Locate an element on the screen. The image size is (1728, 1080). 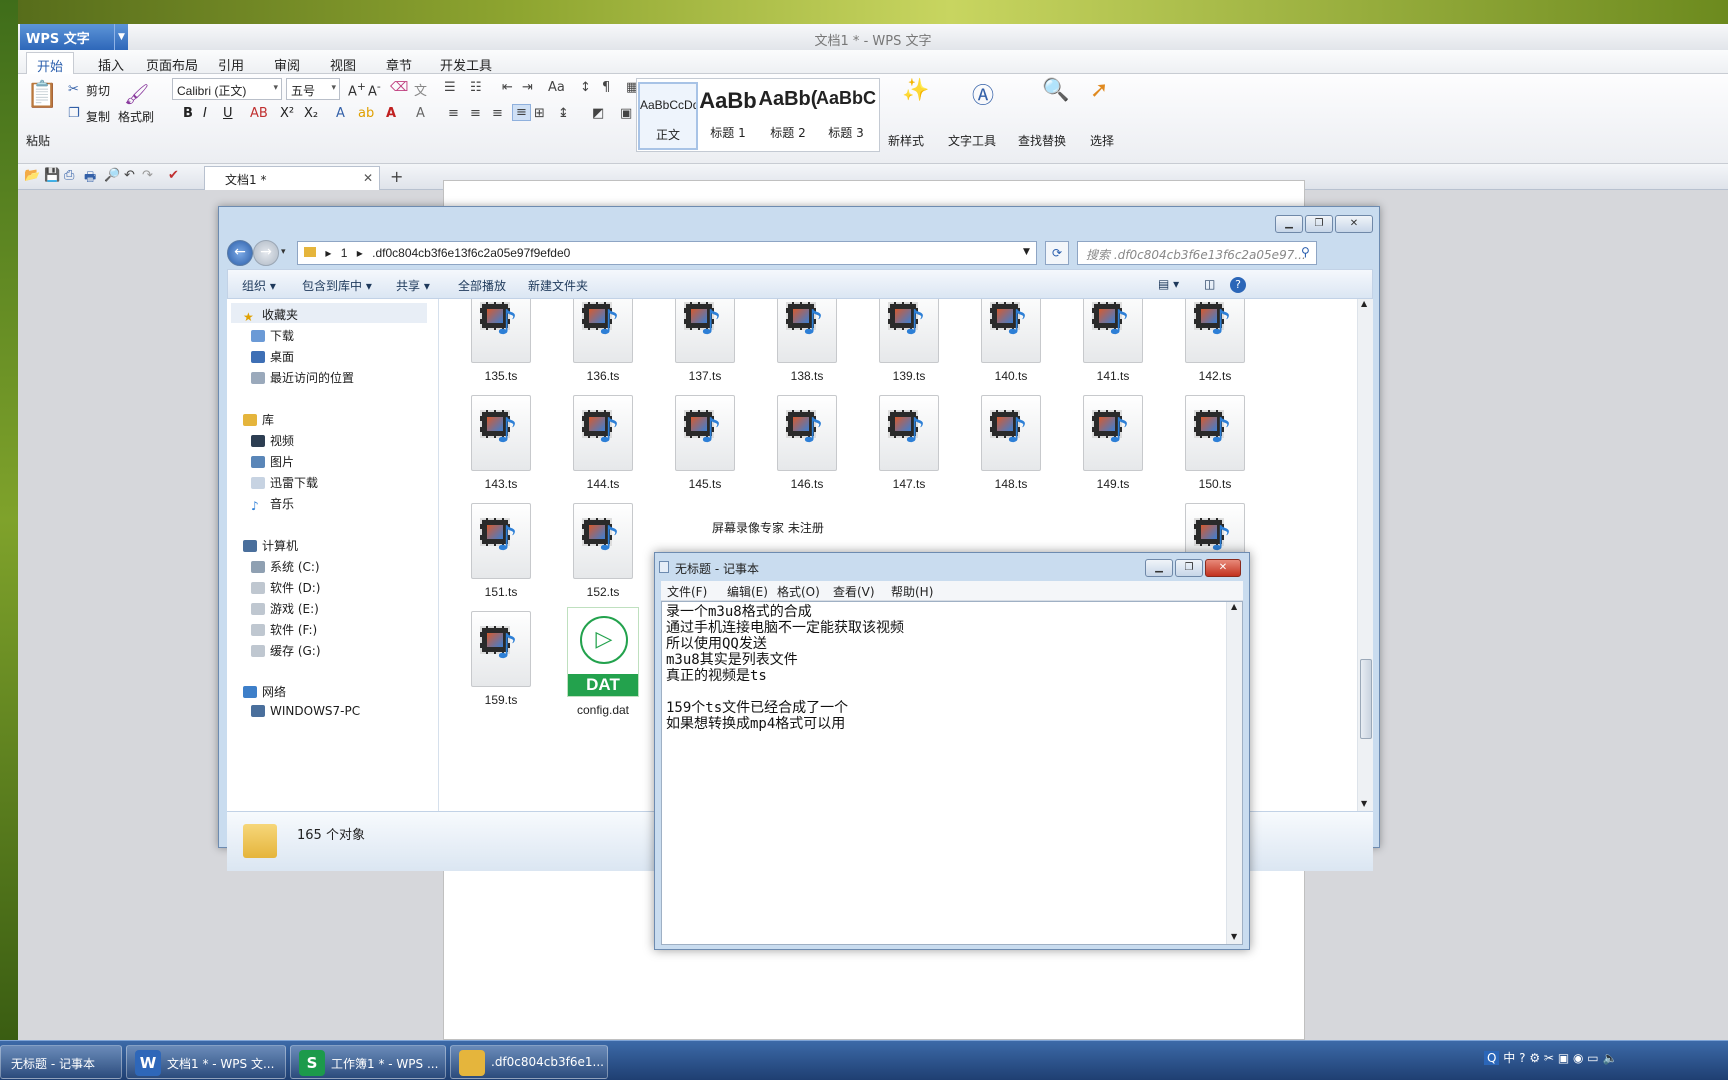
tab-references: 引用 is located at coordinates (231, 63).